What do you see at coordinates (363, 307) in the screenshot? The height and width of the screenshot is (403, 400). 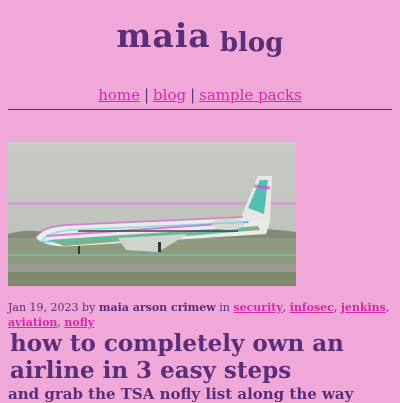 I see `tag-jenkins: jenkins` at bounding box center [363, 307].